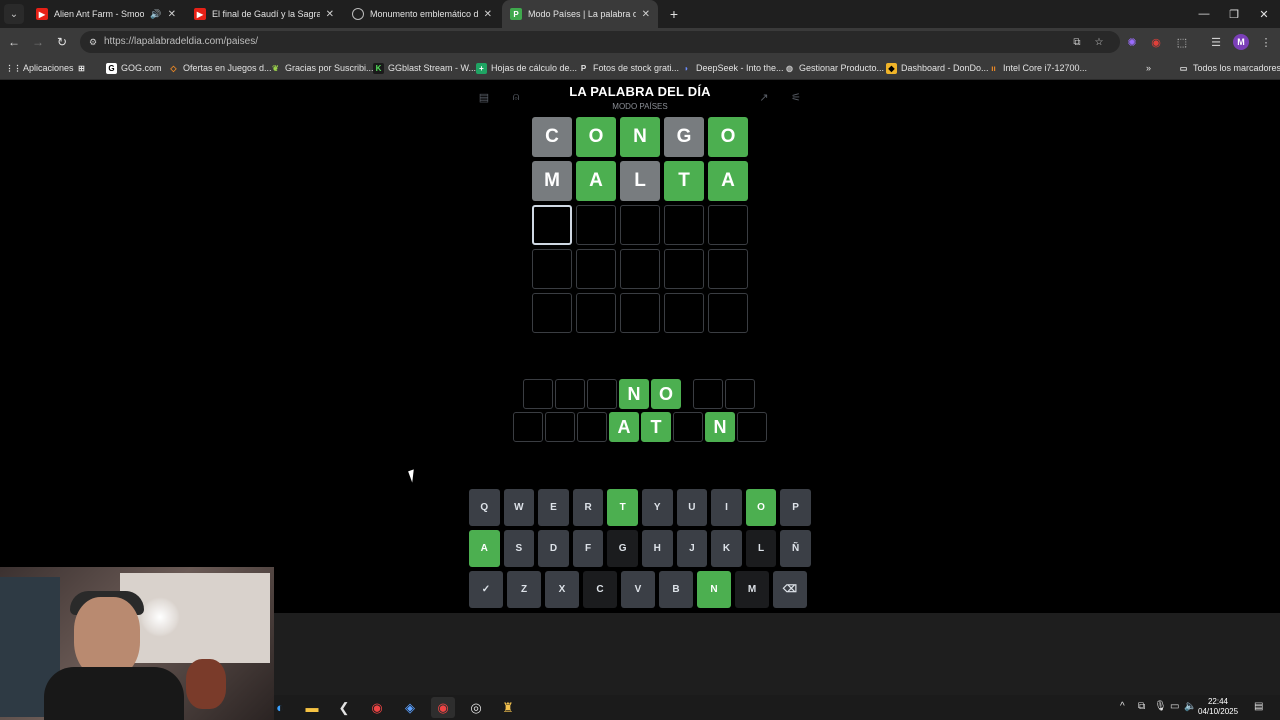 The image size is (1280, 720). What do you see at coordinates (508, 707) in the screenshot?
I see `game-launcher-icon: ♜` at bounding box center [508, 707].